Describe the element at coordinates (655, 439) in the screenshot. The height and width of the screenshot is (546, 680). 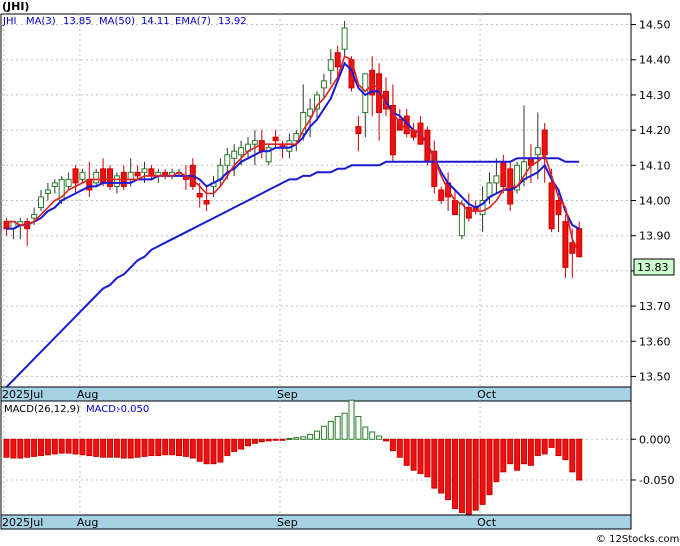
I see `macd-tick-label: 0.000` at that location.